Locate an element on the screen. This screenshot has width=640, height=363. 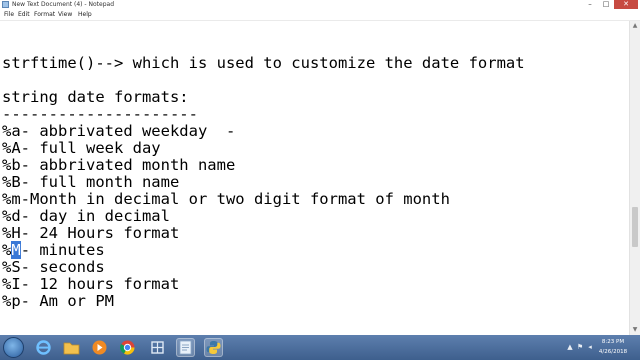
text-line: --------------------- is located at coordinates (100, 114).